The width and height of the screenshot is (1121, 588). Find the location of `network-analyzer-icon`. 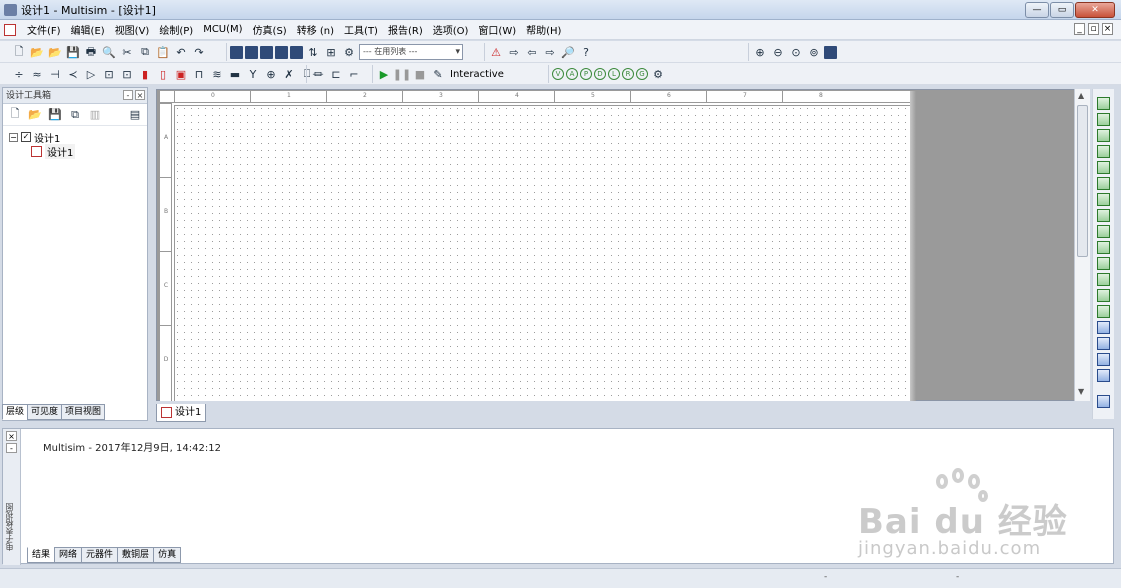

network-analyzer-icon is located at coordinates (1103, 311).